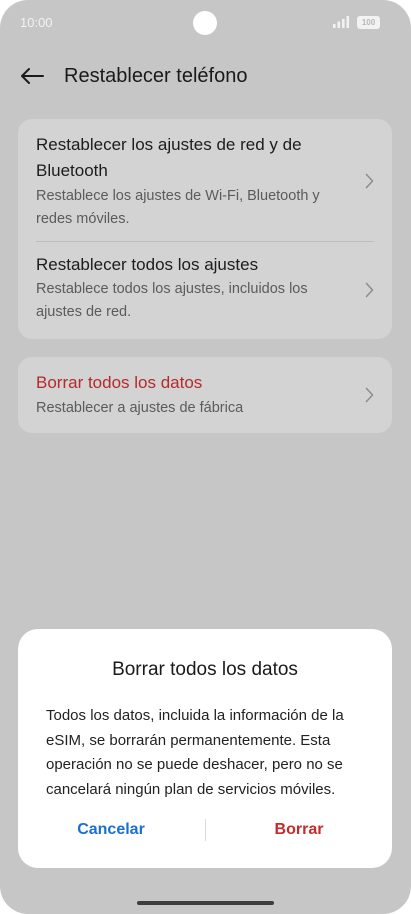 The height and width of the screenshot is (914, 411). I want to click on back-button, so click(32, 76).